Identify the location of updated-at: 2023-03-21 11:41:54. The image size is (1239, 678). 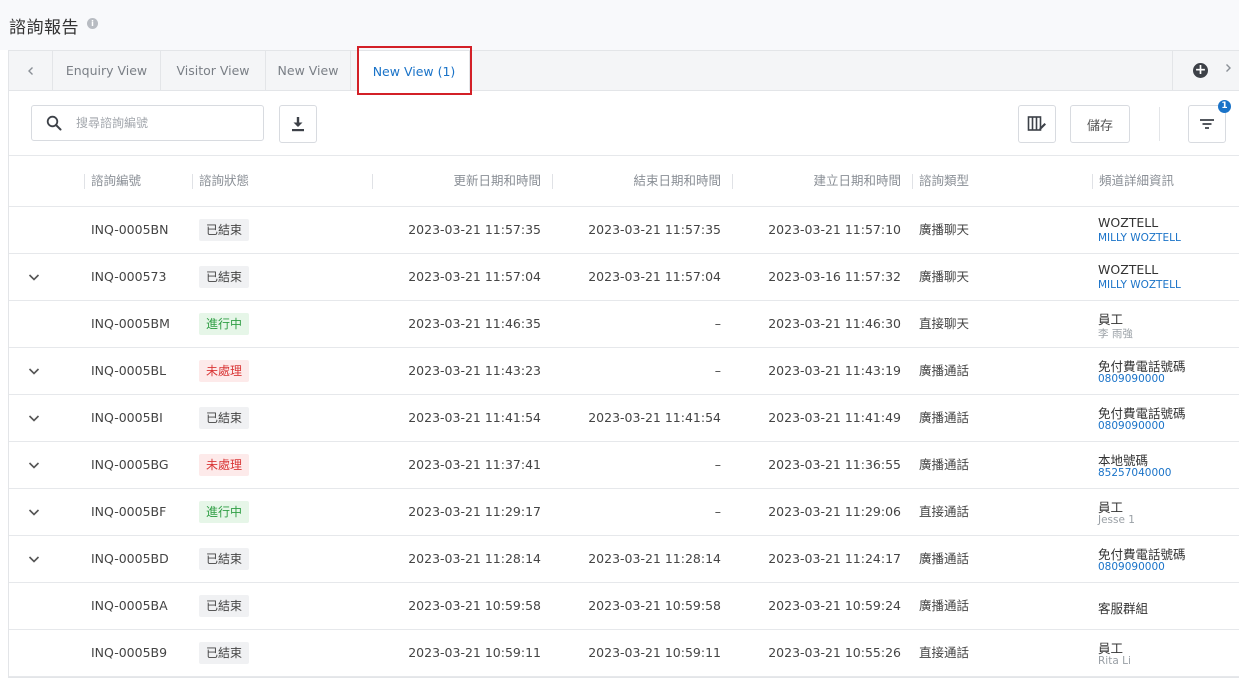
(474, 417).